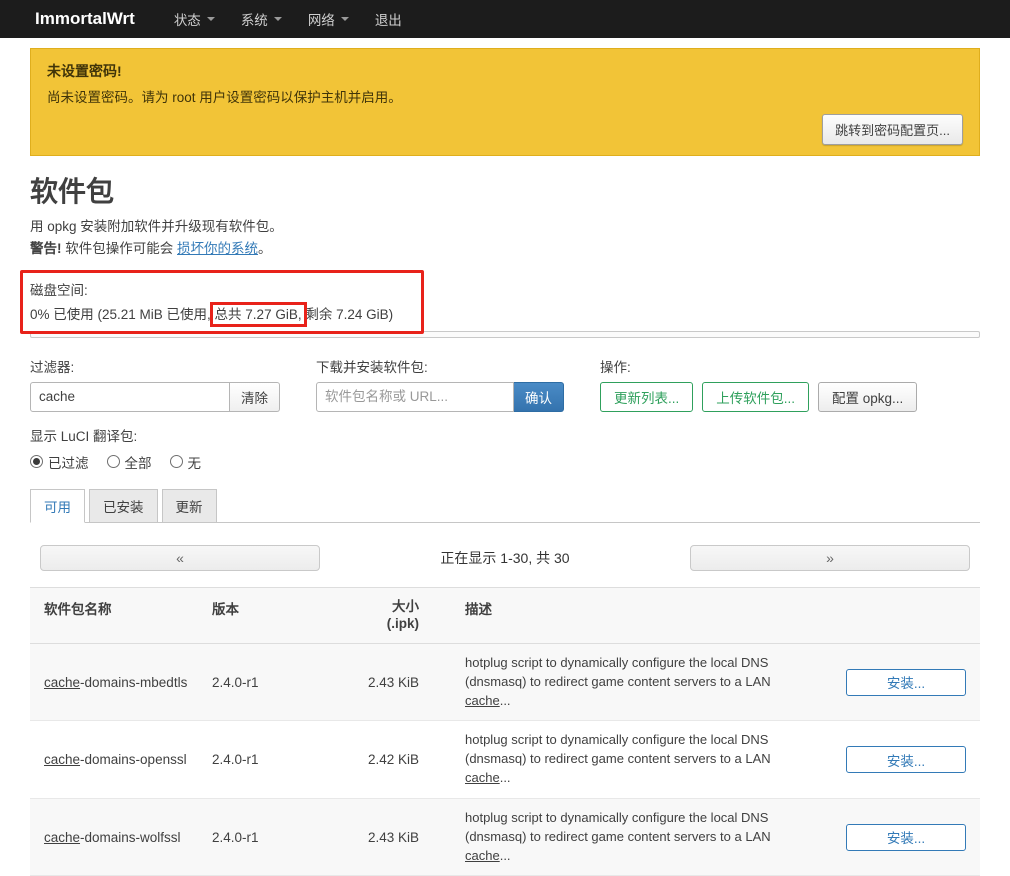 The height and width of the screenshot is (876, 1010). Describe the element at coordinates (119, 248) in the screenshot. I see `warning-text: 软件包操作可能会` at that location.